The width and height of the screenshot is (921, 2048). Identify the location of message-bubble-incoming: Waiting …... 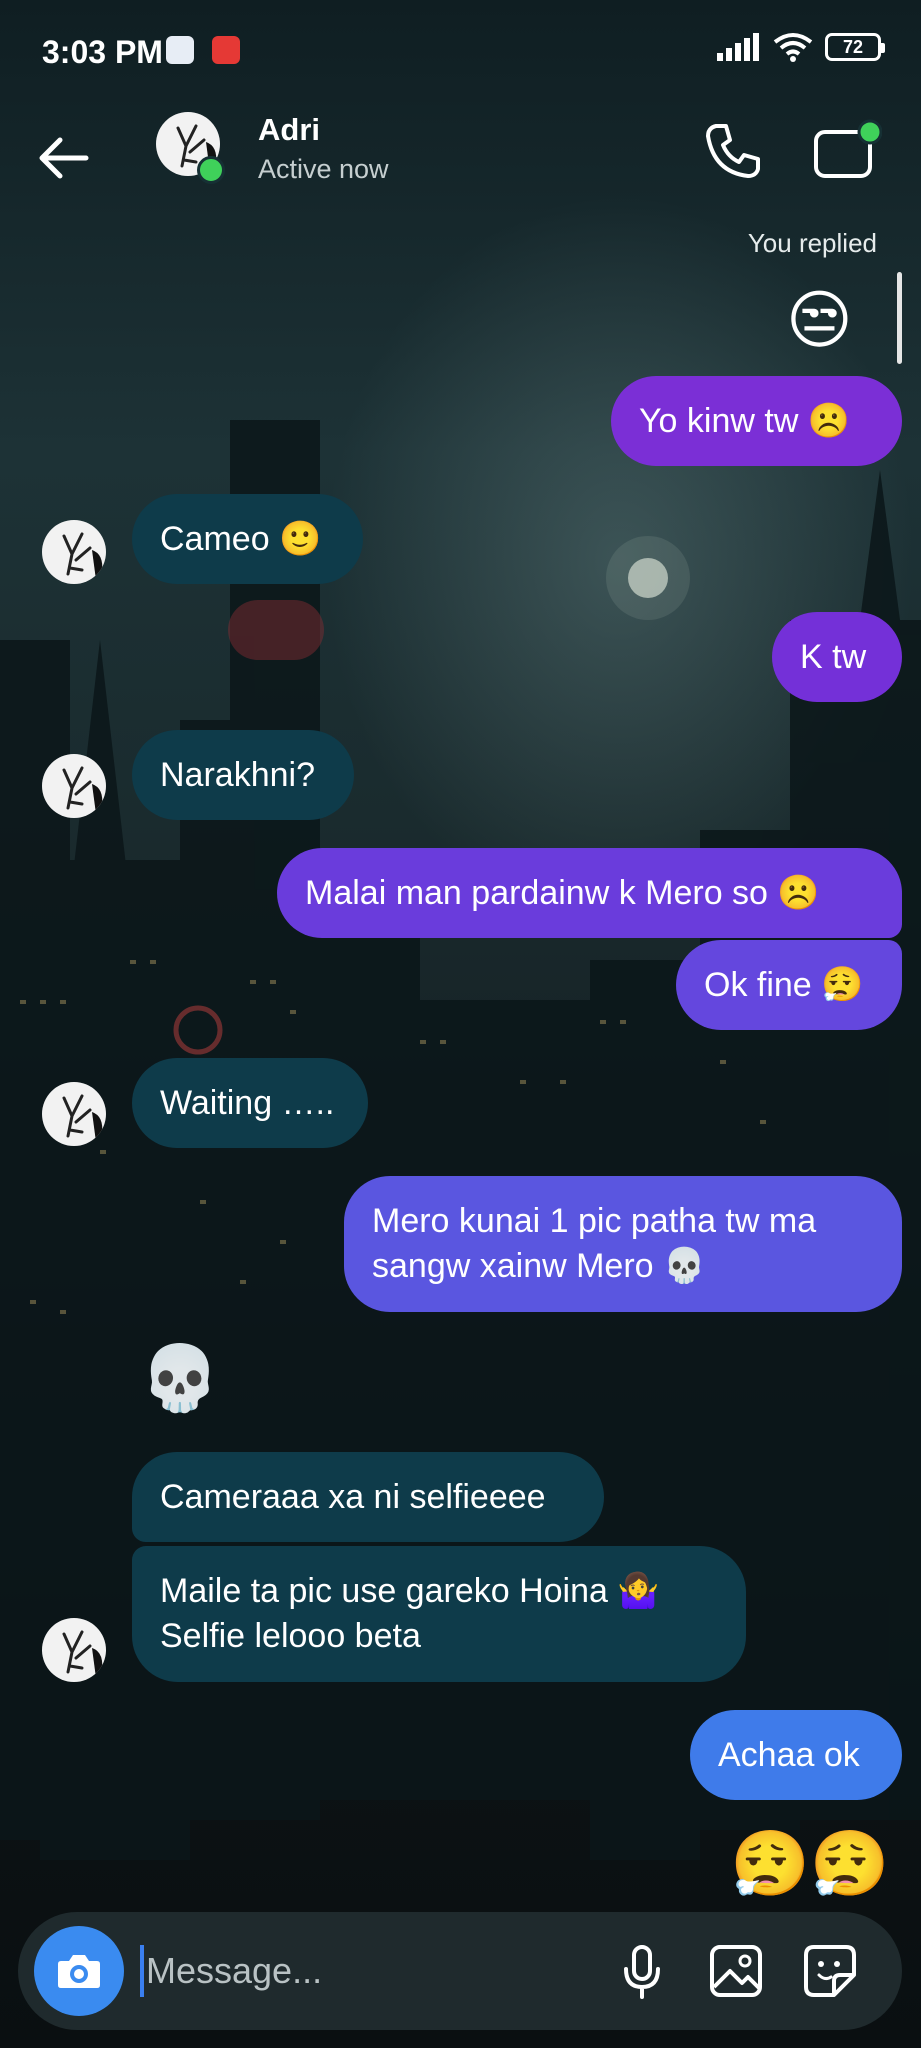
(250, 1103).